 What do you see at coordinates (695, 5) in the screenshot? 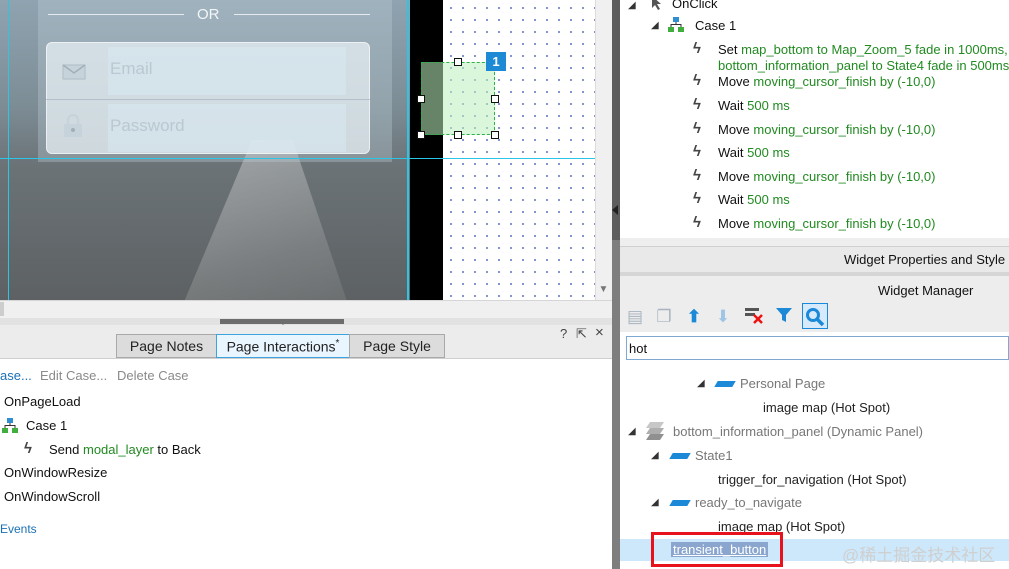
I see `event-onclick: OnClick` at bounding box center [695, 5].